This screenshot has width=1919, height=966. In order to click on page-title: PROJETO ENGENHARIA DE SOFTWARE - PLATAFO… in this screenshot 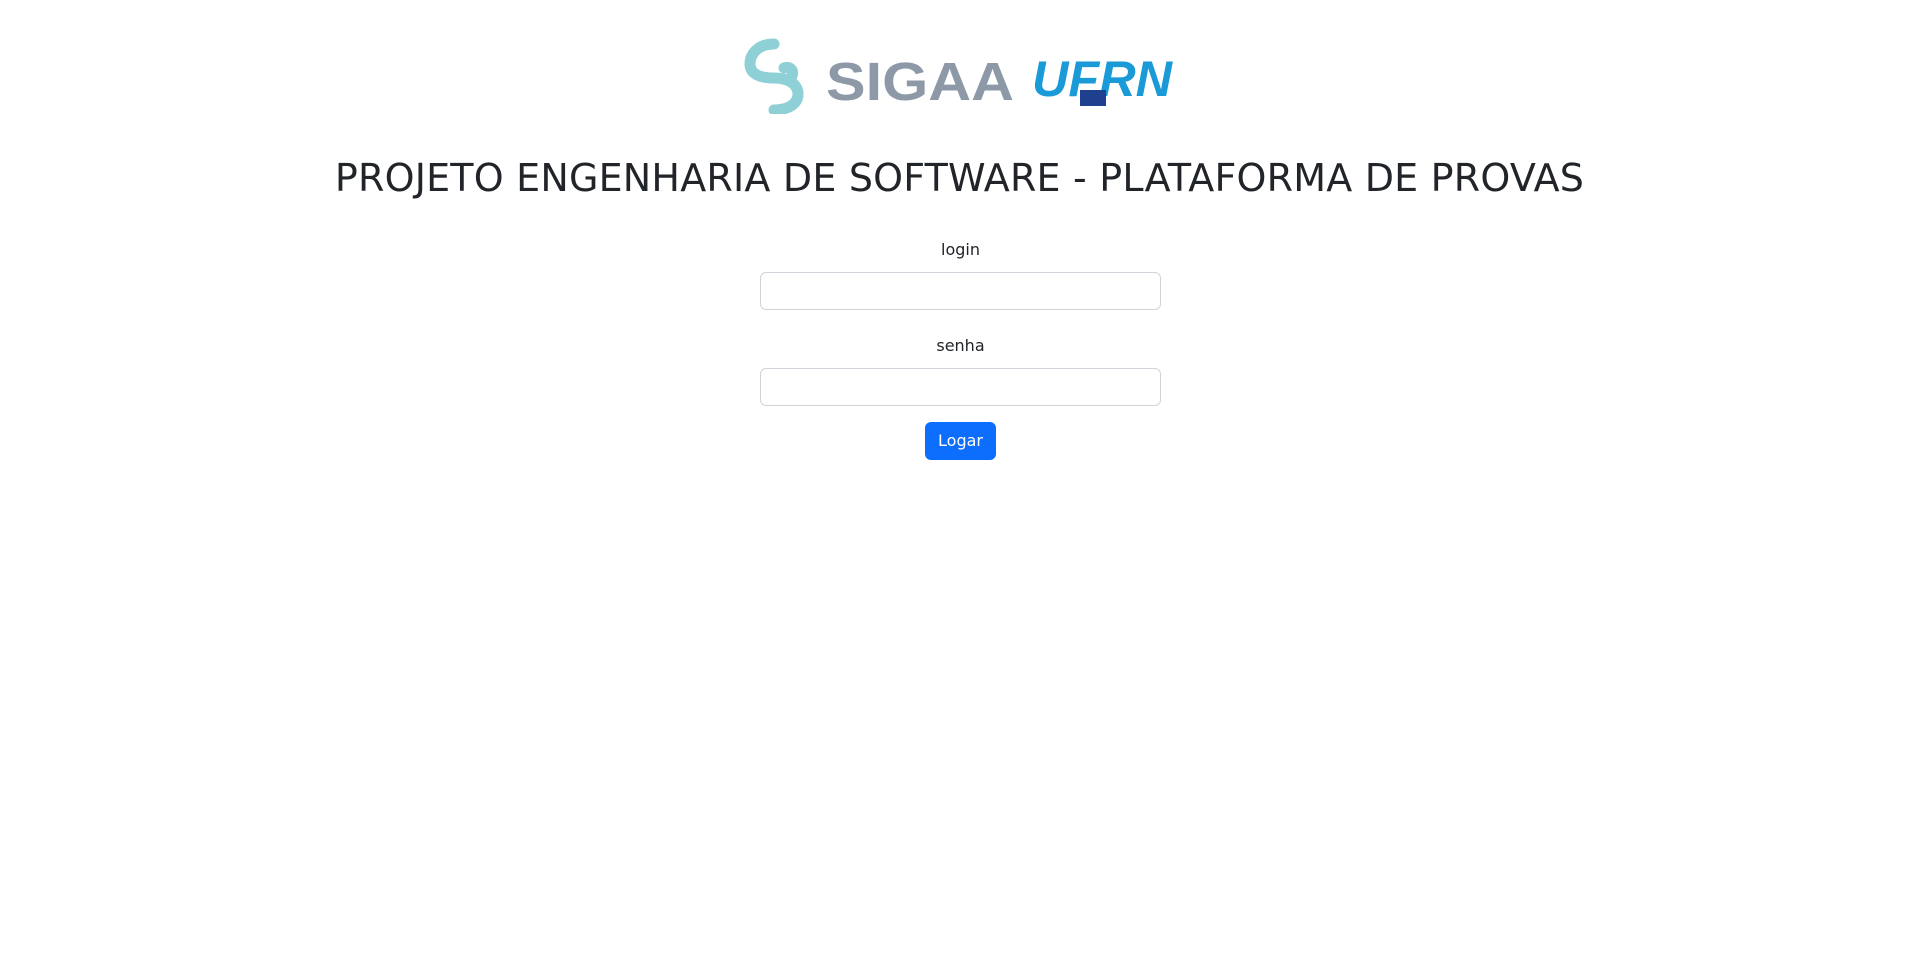, I will do `click(959, 178)`.